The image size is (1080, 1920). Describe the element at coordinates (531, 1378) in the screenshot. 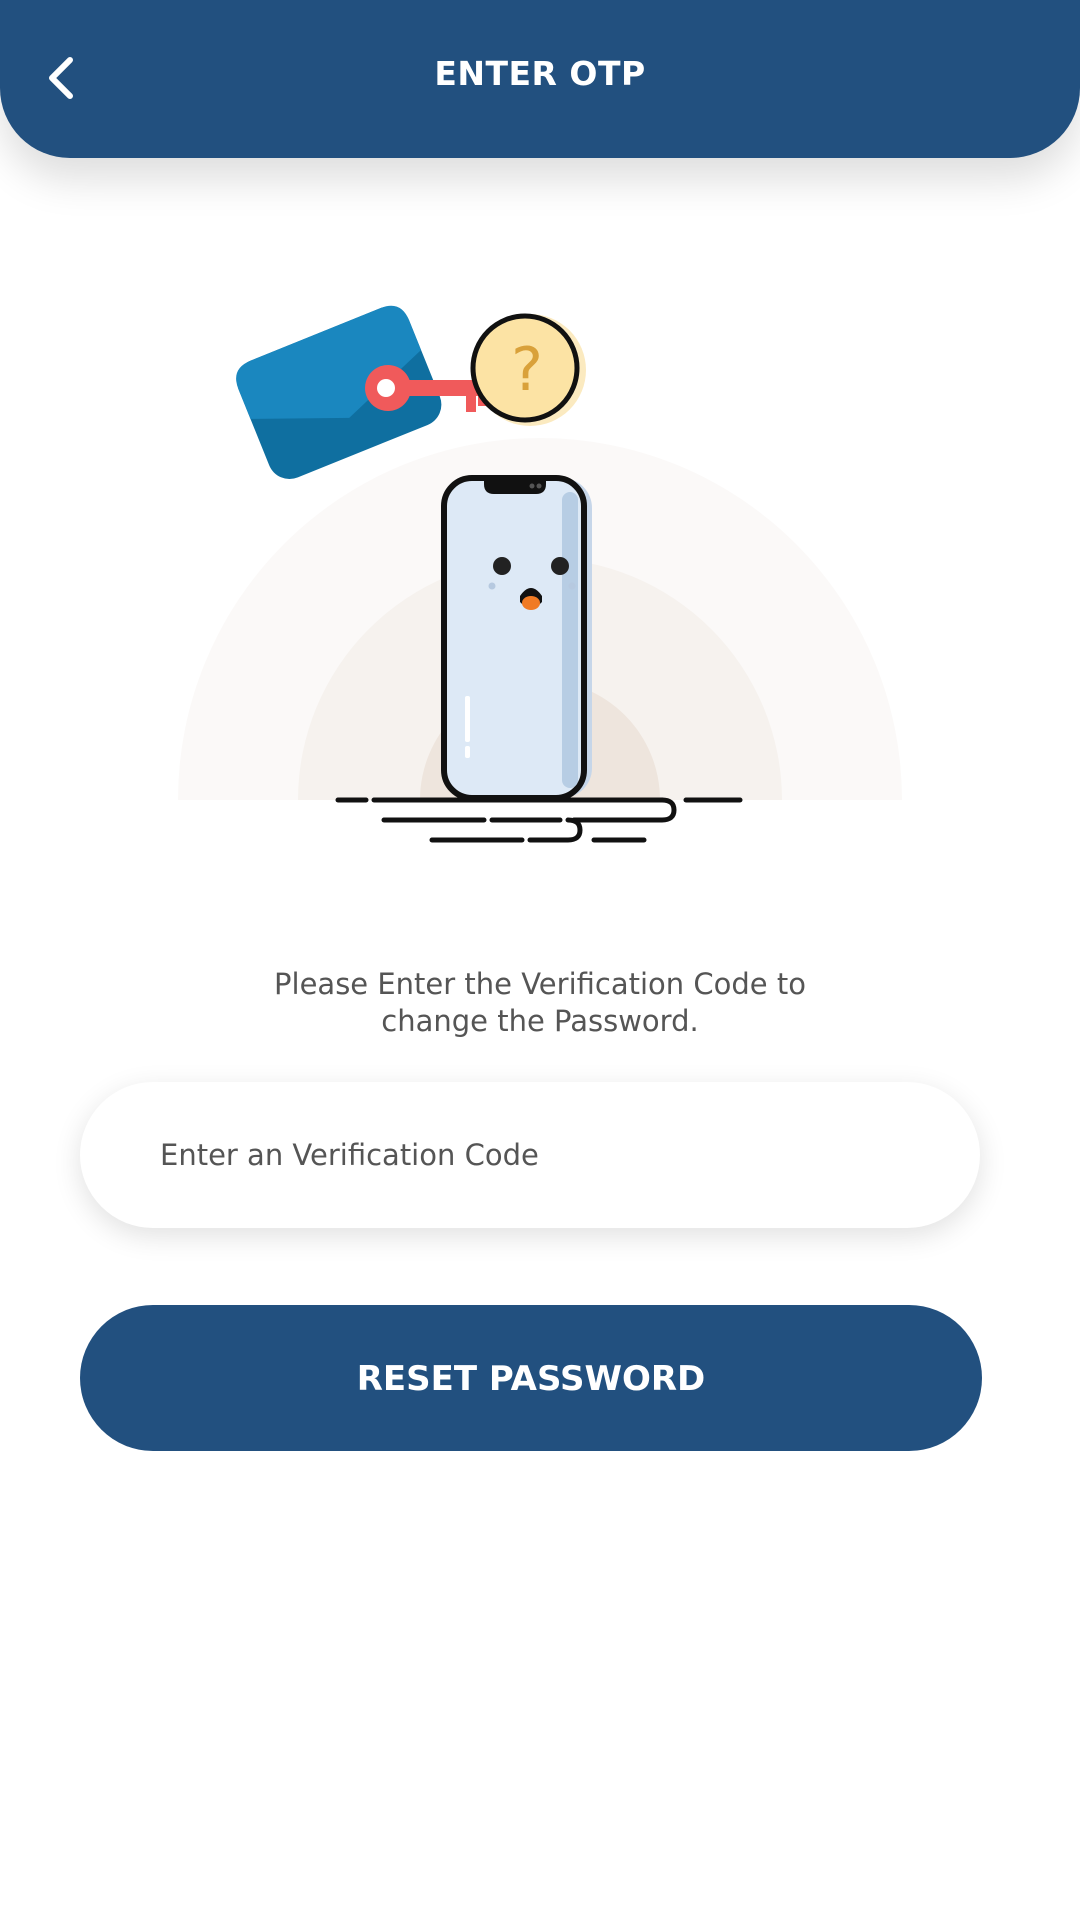

I see `reset-password-button: RESET PASSWORD` at that location.